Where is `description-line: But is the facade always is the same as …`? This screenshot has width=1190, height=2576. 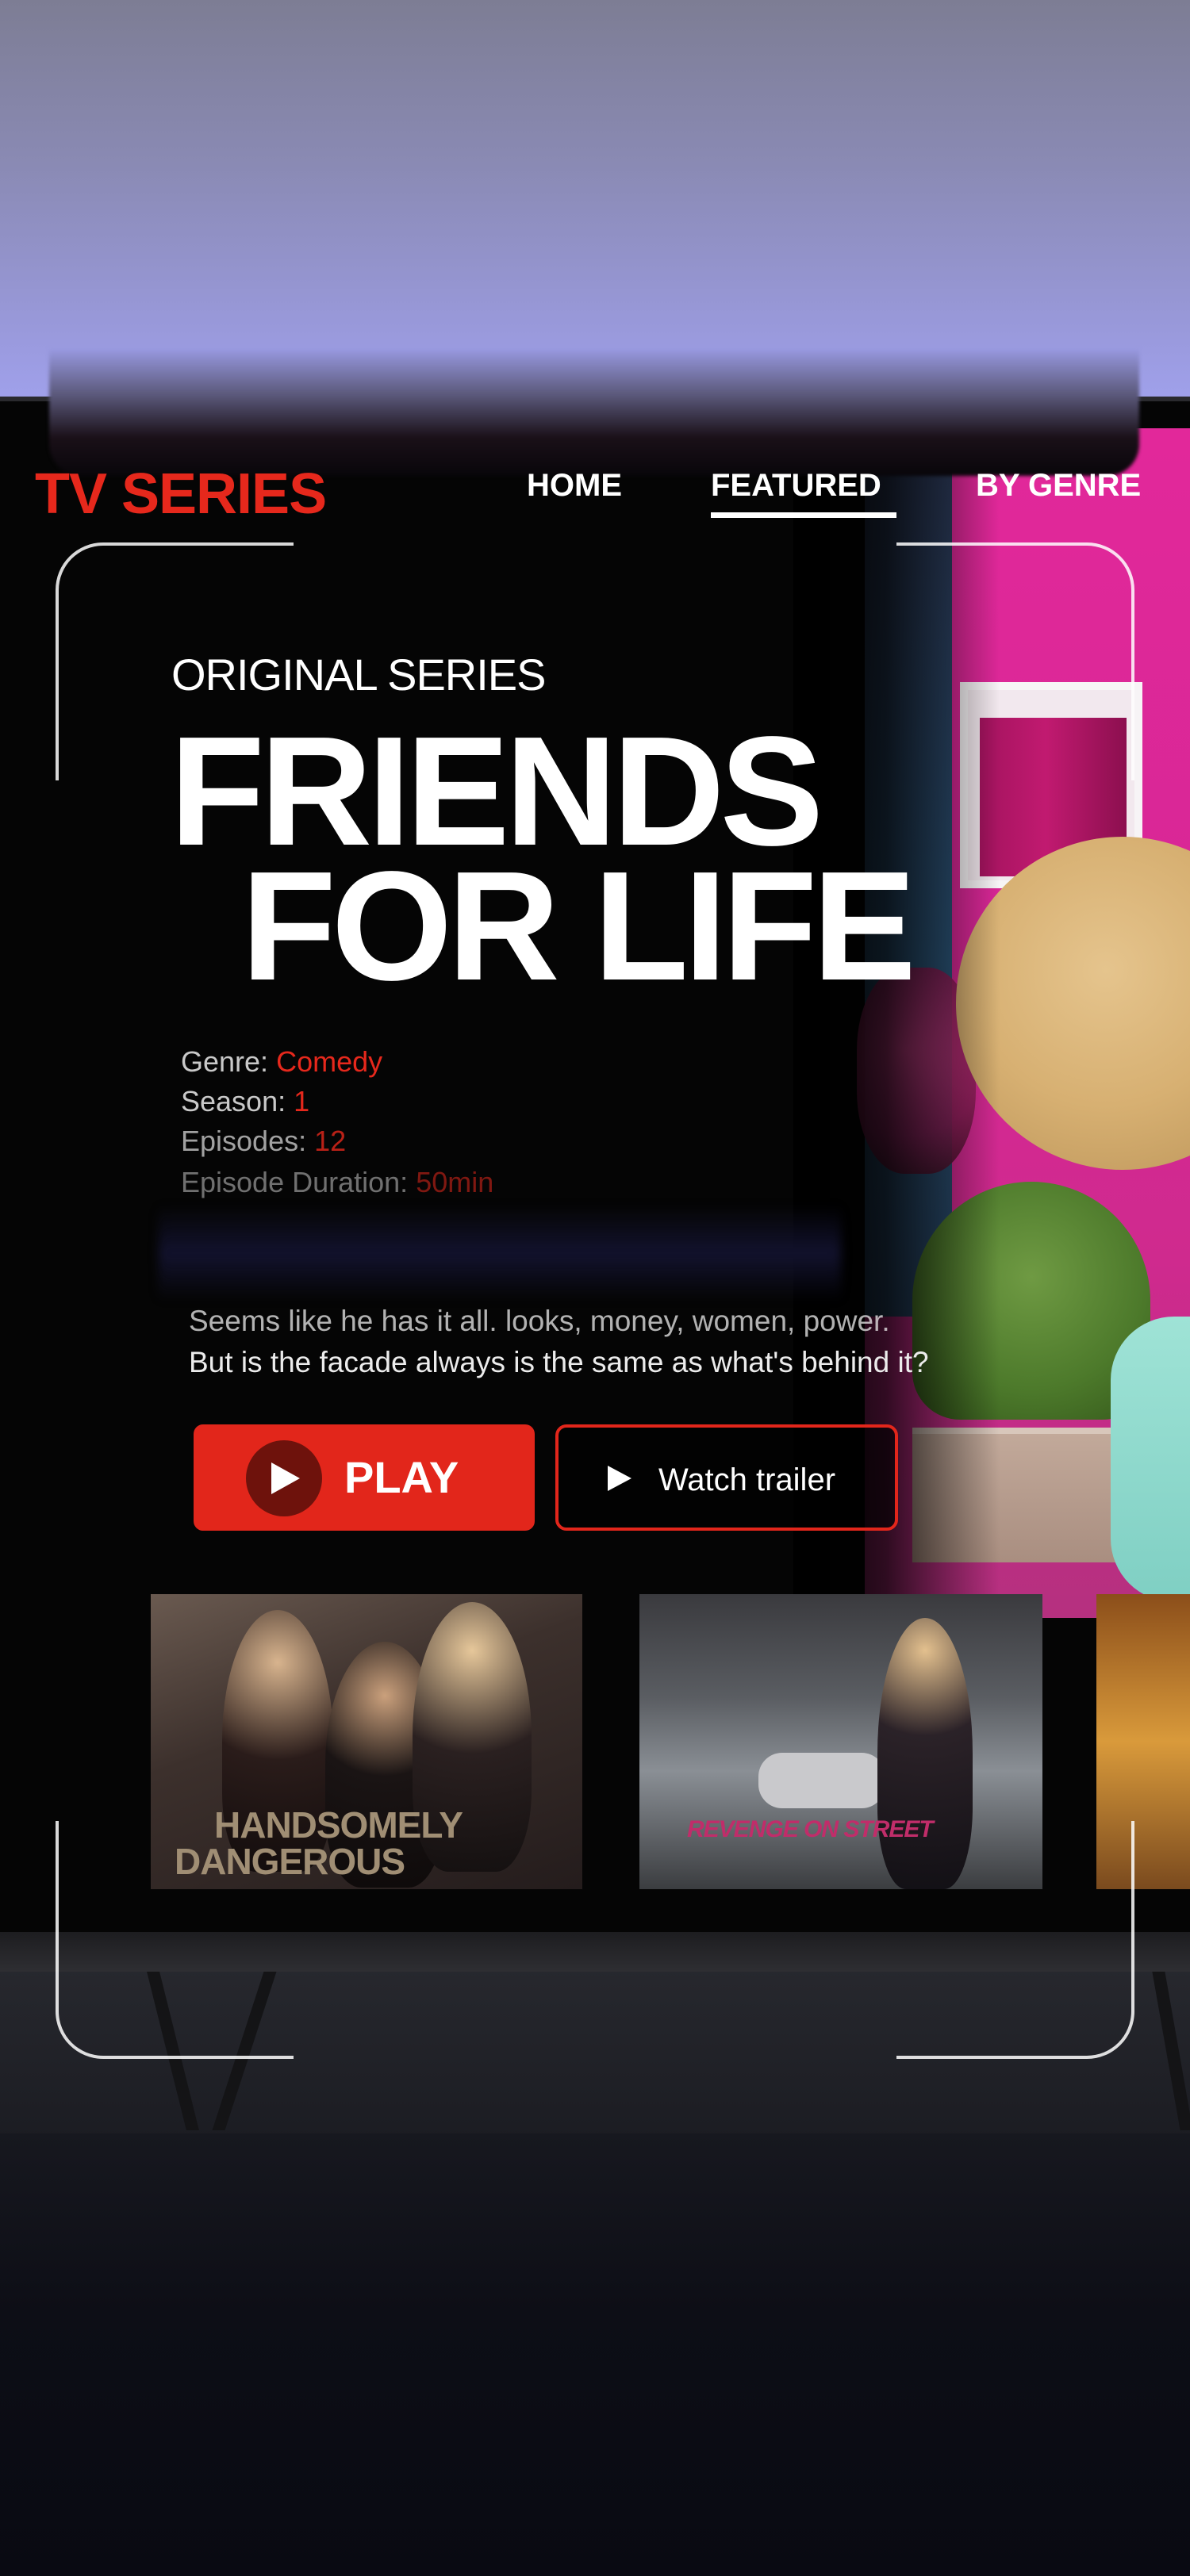 description-line: But is the facade always is the same as … is located at coordinates (559, 1362).